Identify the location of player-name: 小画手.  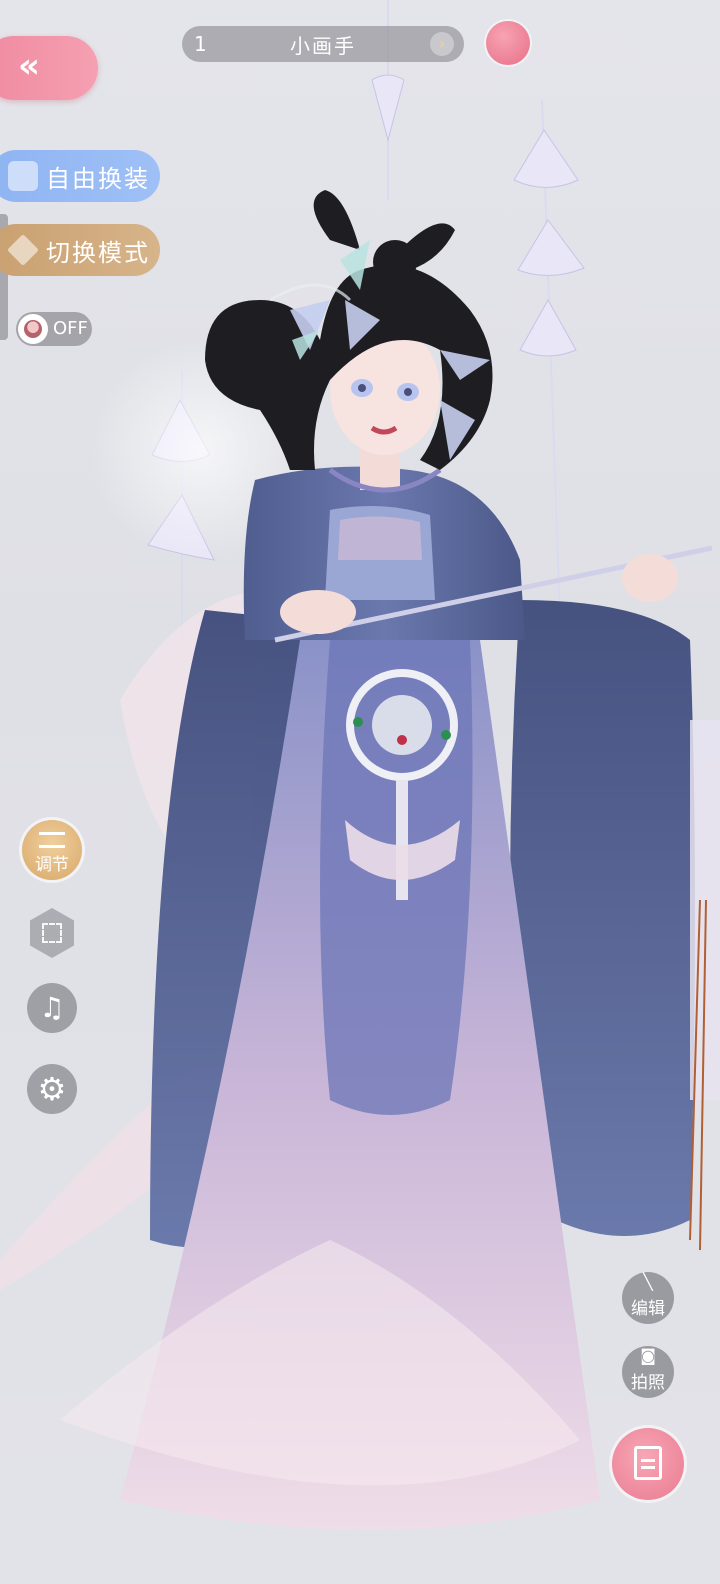
(323, 45).